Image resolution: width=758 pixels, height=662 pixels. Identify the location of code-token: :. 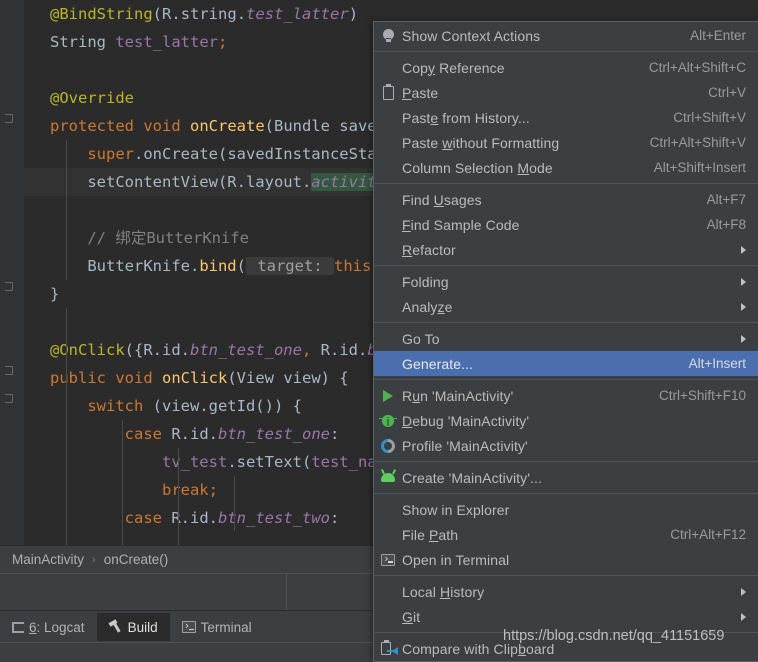
(334, 434).